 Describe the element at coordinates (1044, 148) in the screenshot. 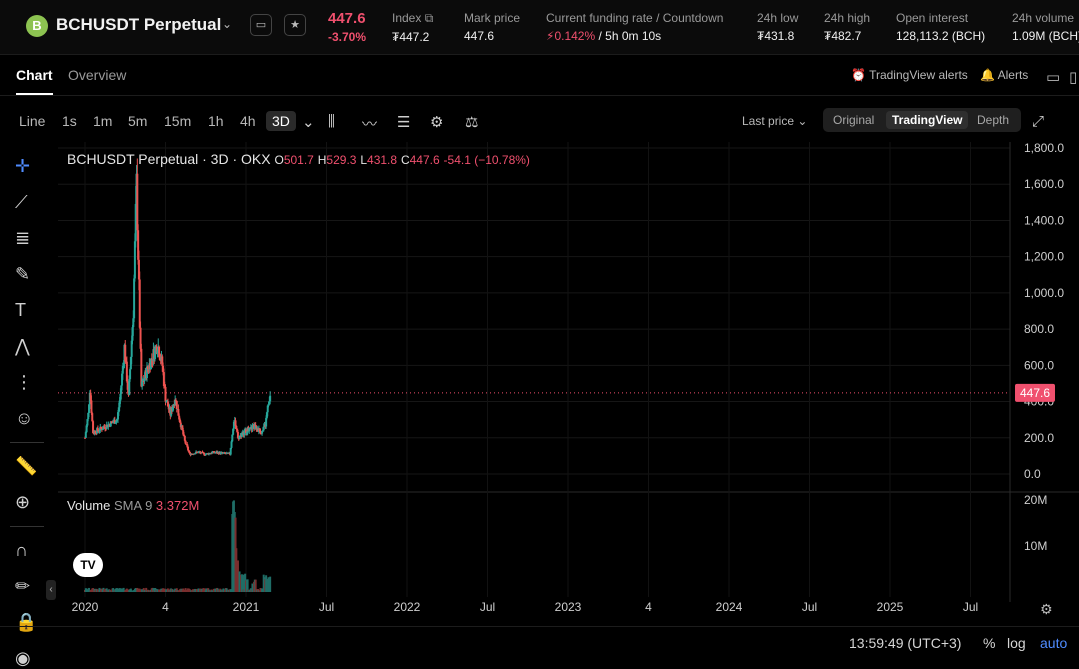

I see `y-tick-label: 1,800.0` at that location.